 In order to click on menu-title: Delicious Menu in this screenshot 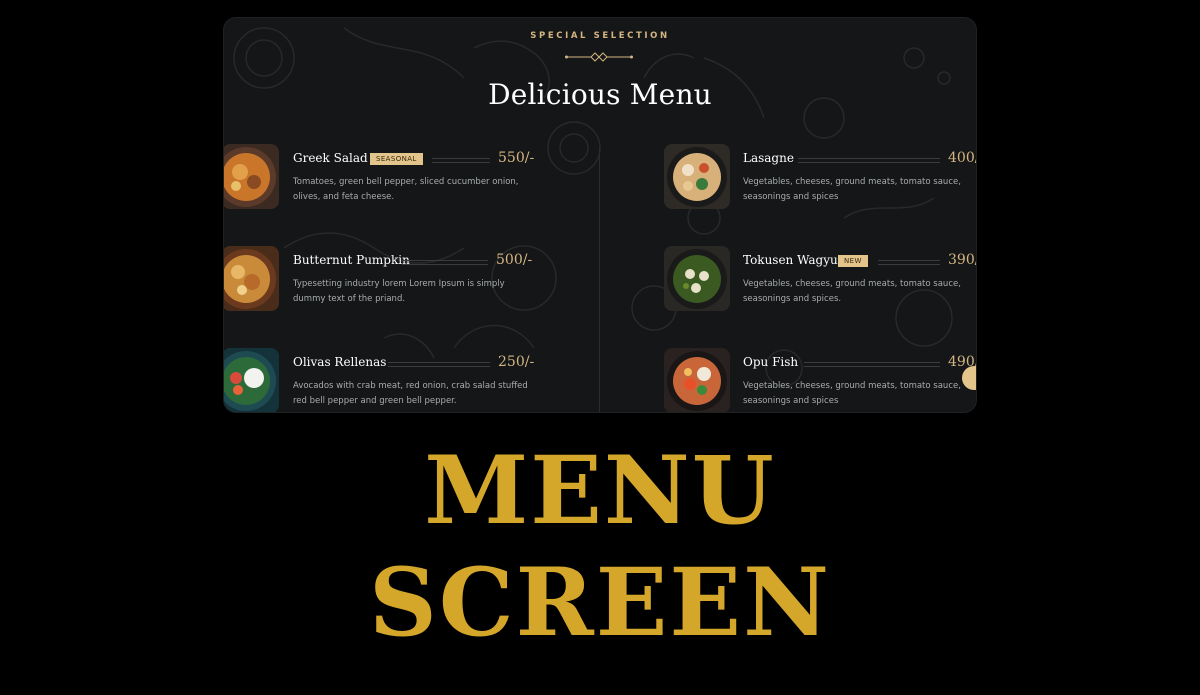, I will do `click(600, 94)`.